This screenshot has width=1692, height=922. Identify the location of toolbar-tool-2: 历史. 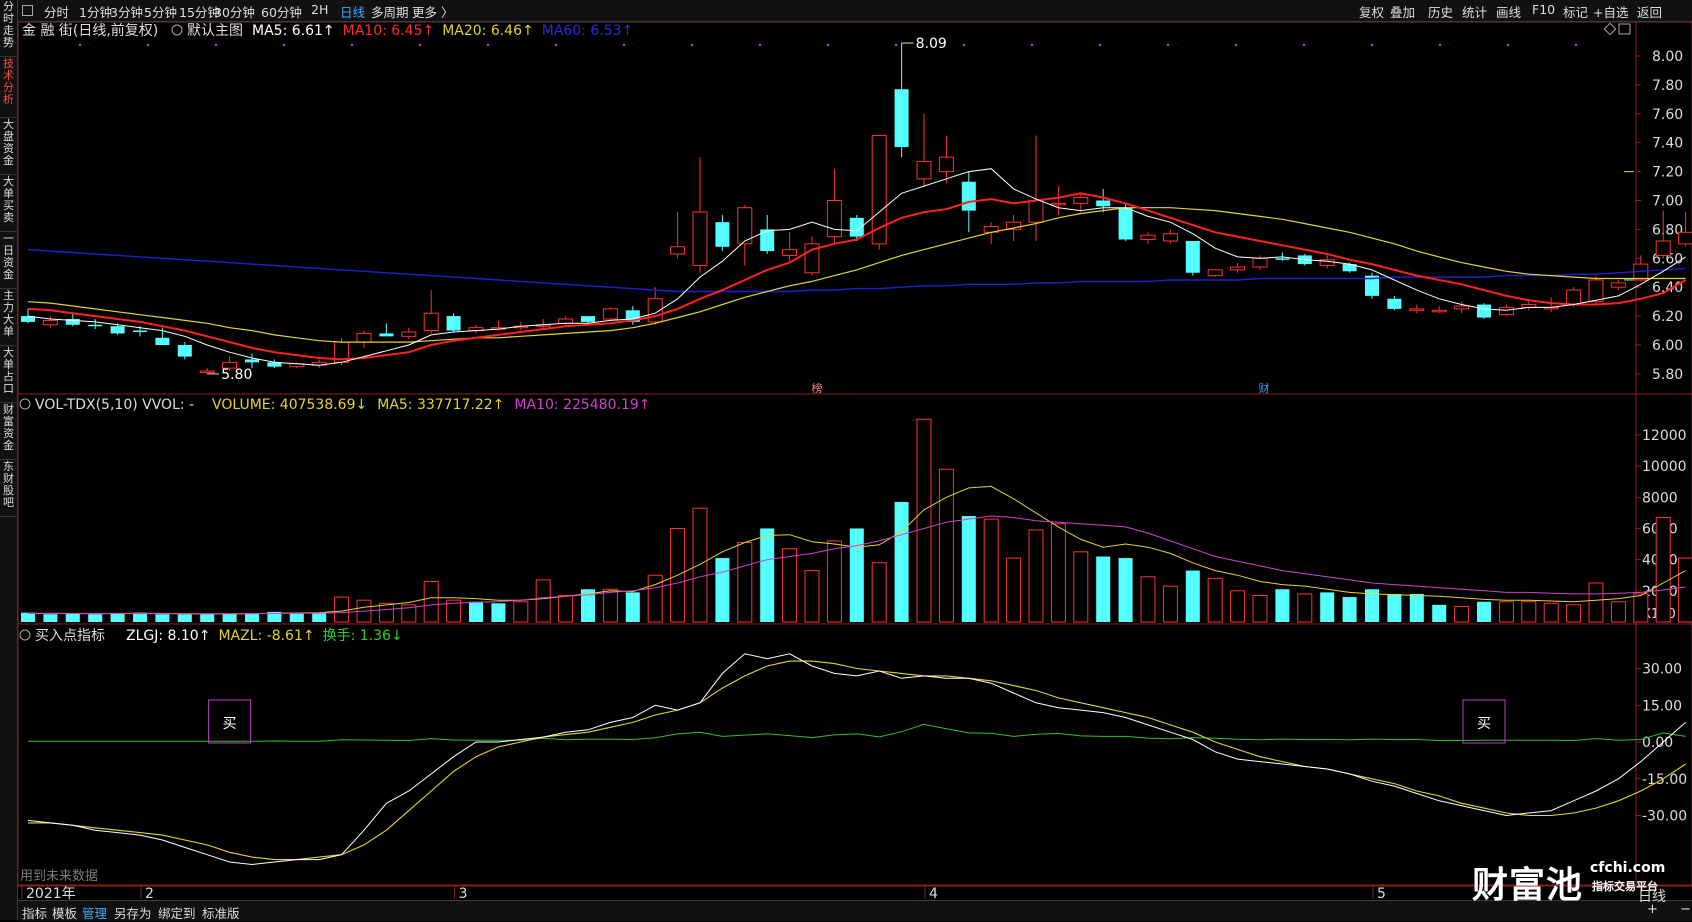
(1440, 11).